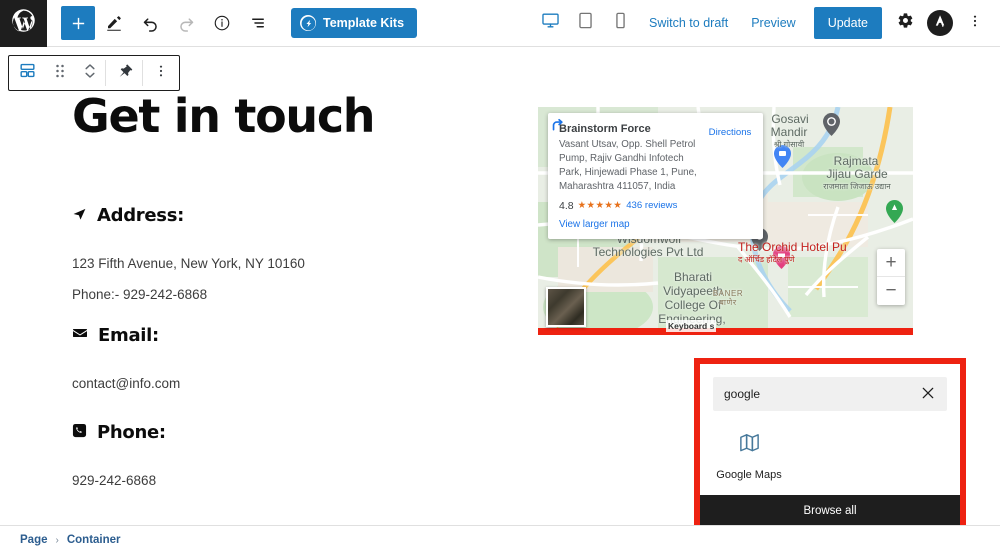 The width and height of the screenshot is (1000, 554). I want to click on settings-button, so click(905, 23).